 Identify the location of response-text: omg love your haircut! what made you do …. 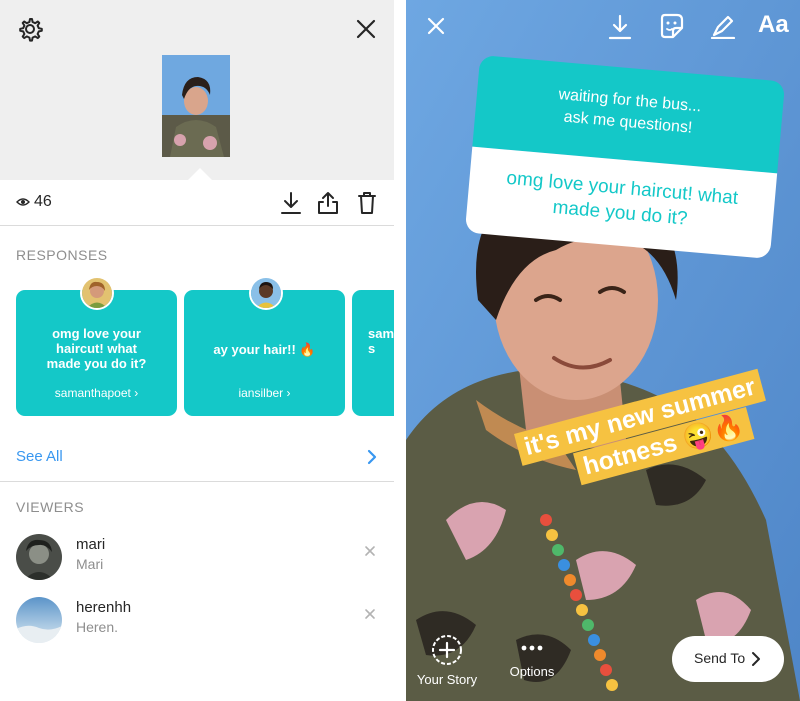
(96, 348).